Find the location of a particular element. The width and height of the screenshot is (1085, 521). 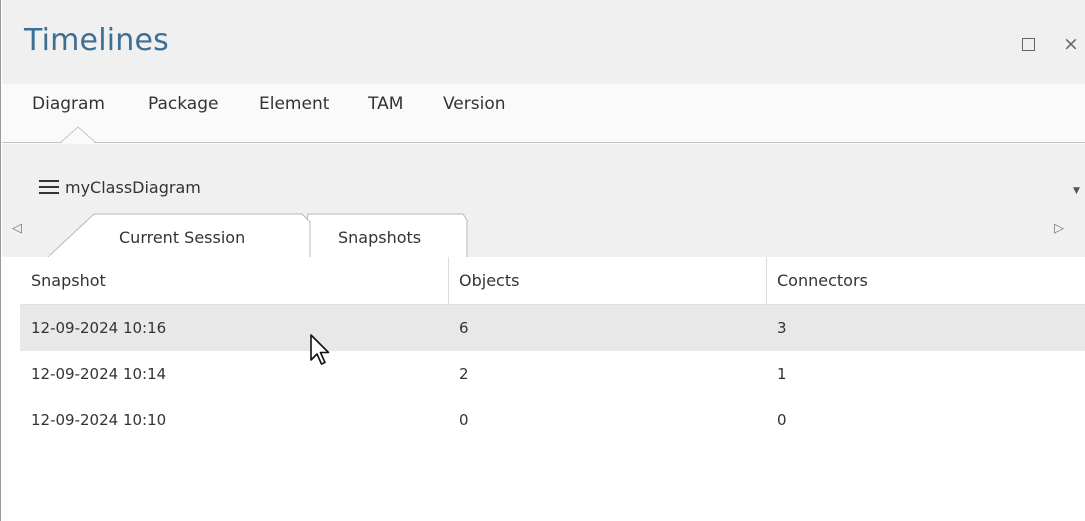

close-button: × is located at coordinates (1071, 44).